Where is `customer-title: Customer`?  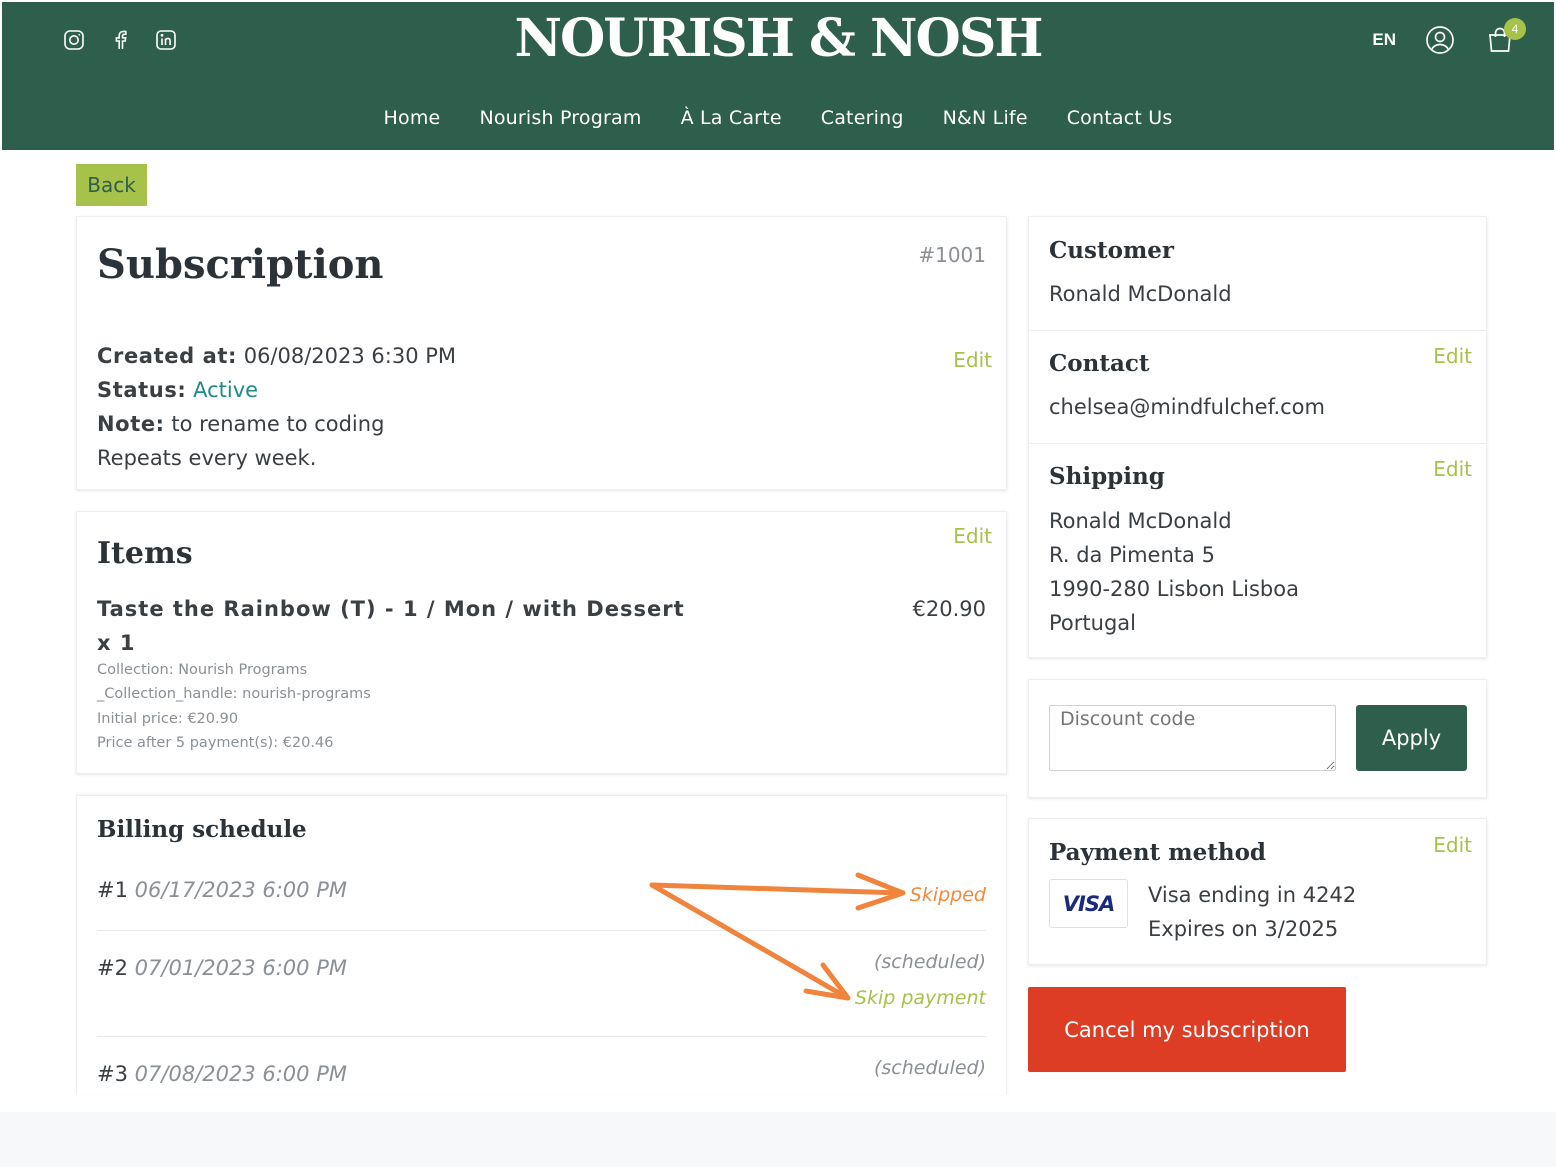 customer-title: Customer is located at coordinates (1112, 250).